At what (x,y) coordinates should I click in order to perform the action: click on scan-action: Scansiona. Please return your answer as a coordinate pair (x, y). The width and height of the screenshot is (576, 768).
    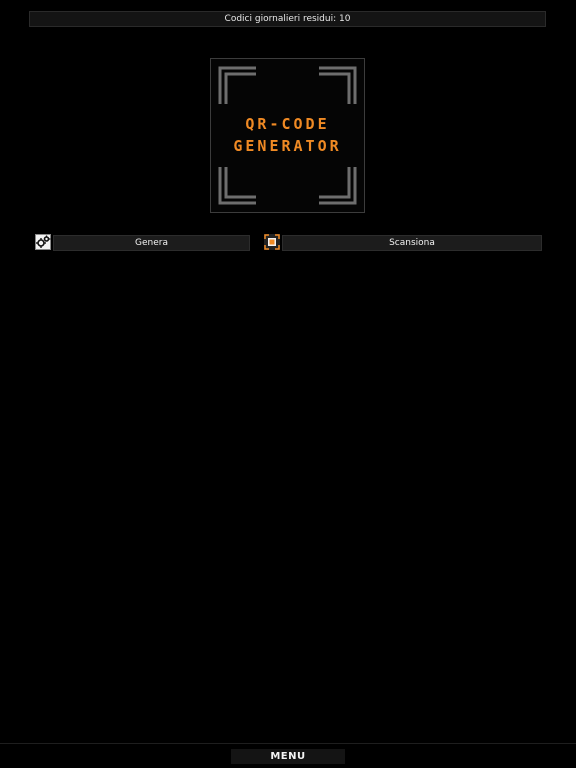
    Looking at the image, I should click on (403, 243).